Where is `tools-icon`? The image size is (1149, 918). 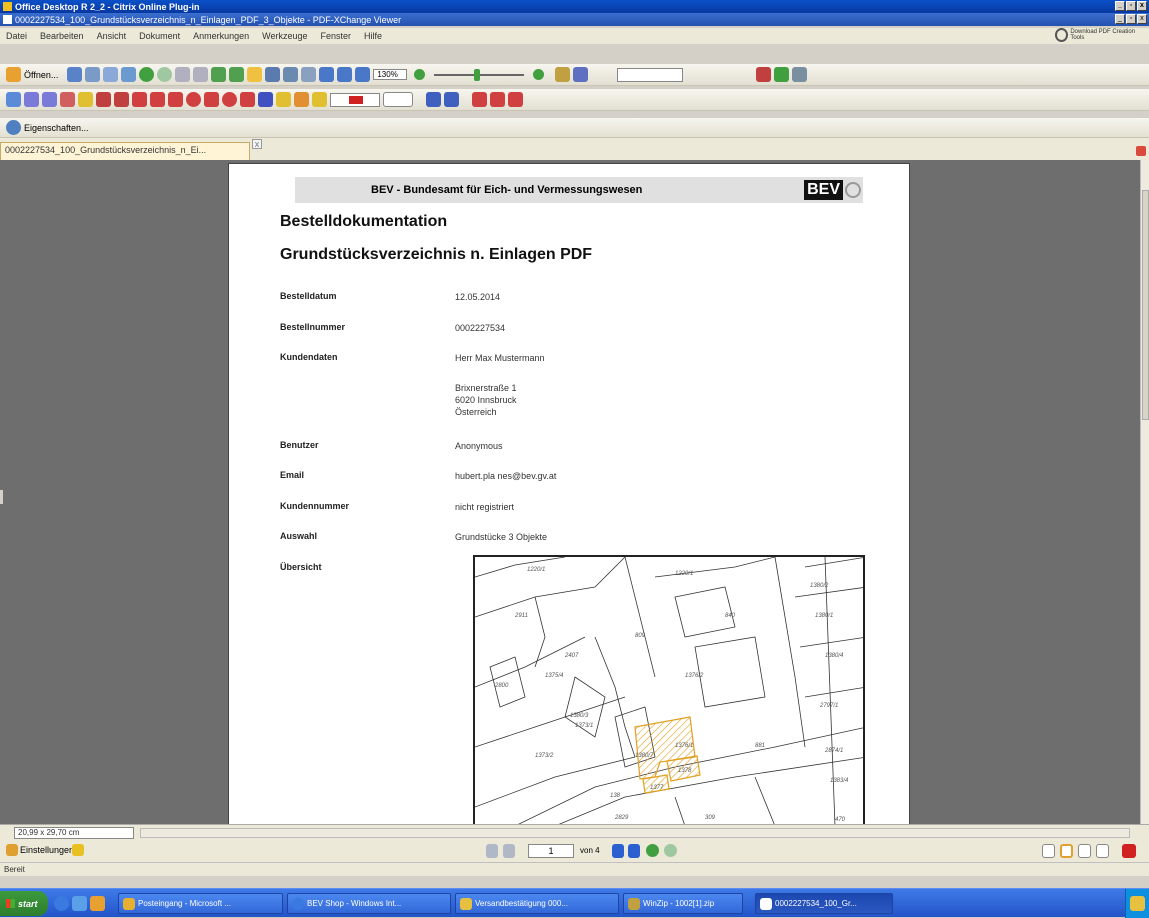
tools-icon is located at coordinates (764, 74).